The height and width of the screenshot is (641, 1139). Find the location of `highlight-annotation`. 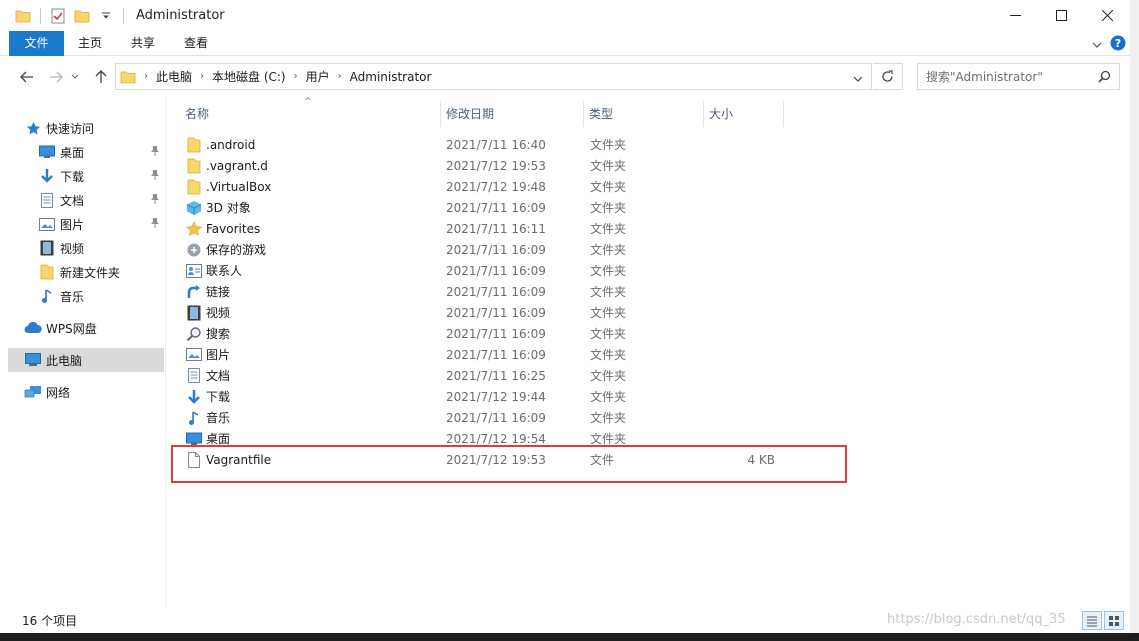

highlight-annotation is located at coordinates (509, 464).